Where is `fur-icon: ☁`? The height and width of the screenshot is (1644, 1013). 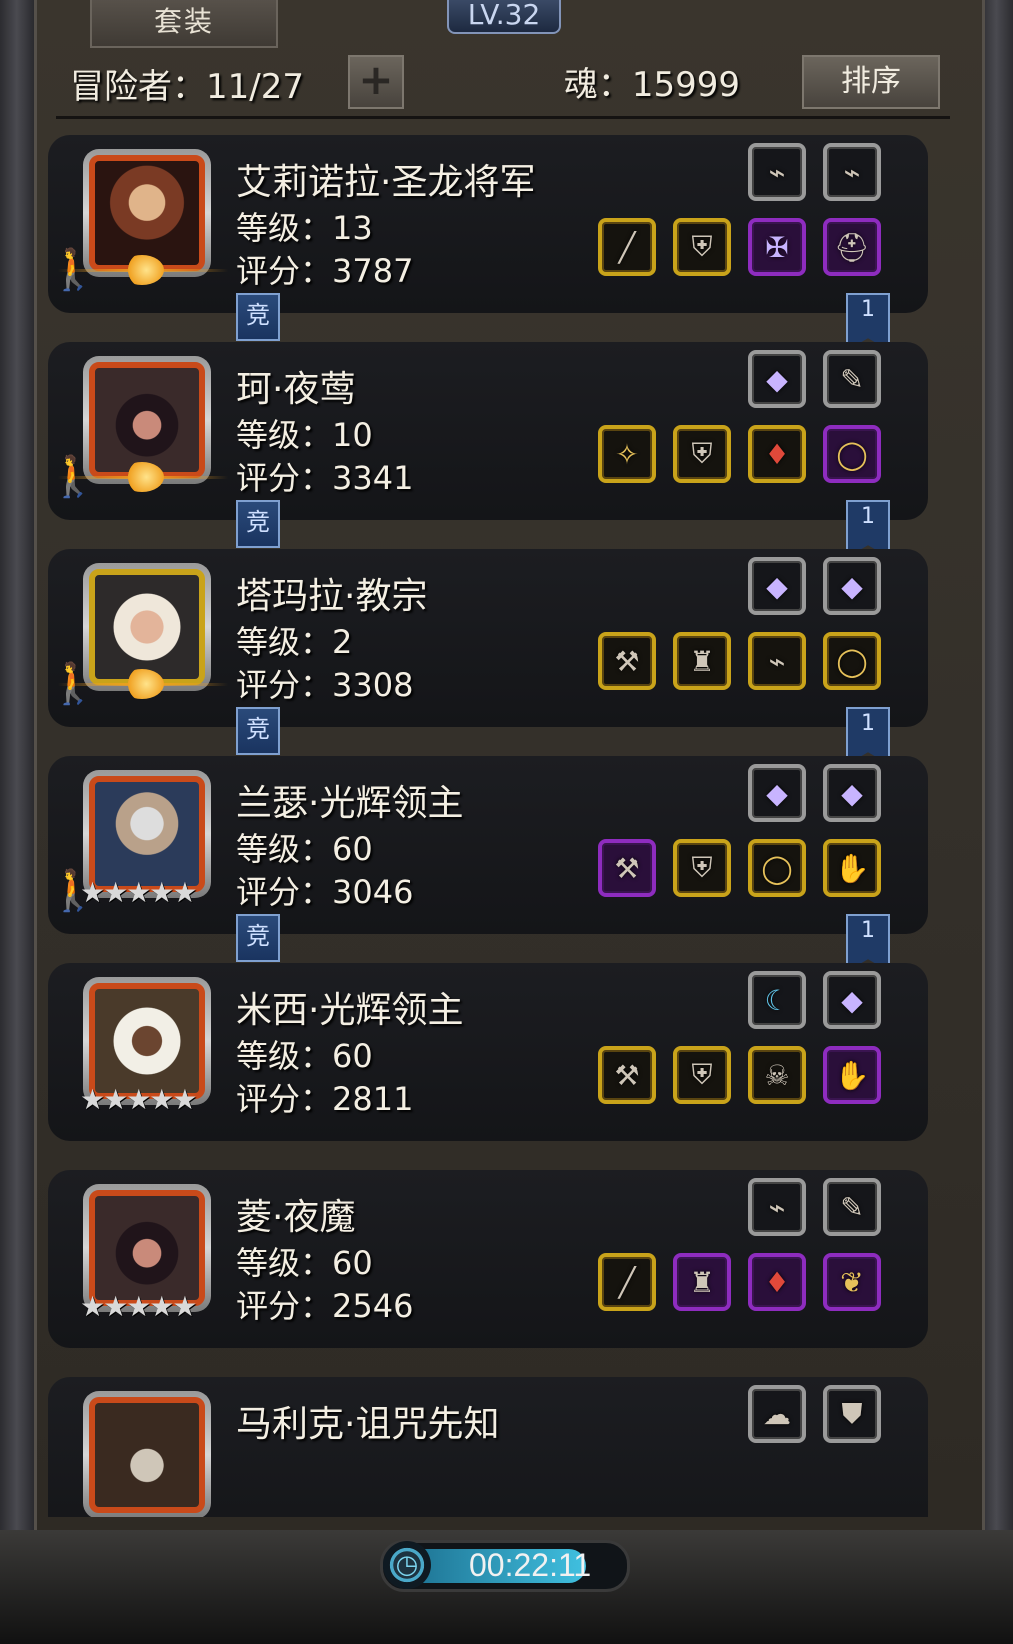 fur-icon: ☁ is located at coordinates (777, 1414).